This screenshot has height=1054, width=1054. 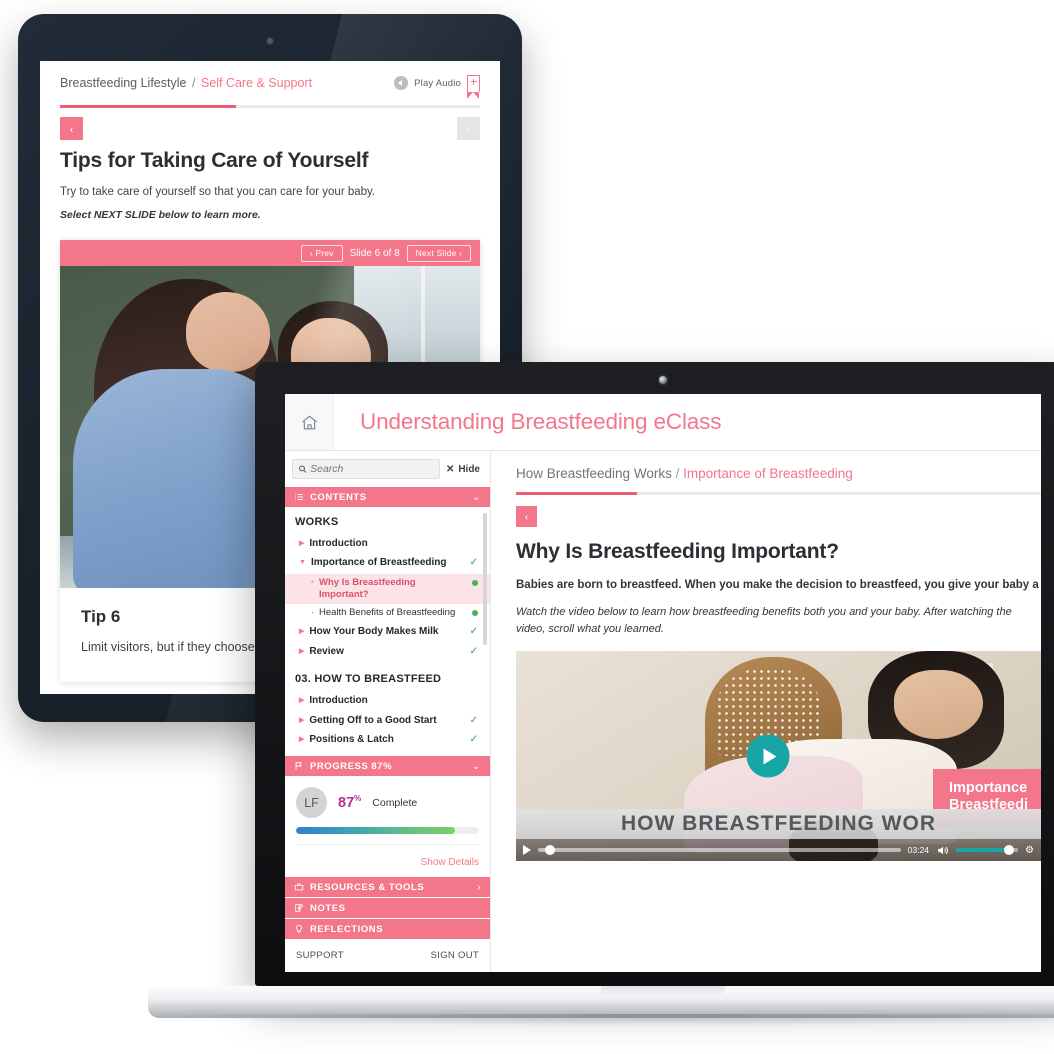 What do you see at coordinates (367, 887) in the screenshot?
I see `resources-tools-label: RESOURCES & TOOLS` at bounding box center [367, 887].